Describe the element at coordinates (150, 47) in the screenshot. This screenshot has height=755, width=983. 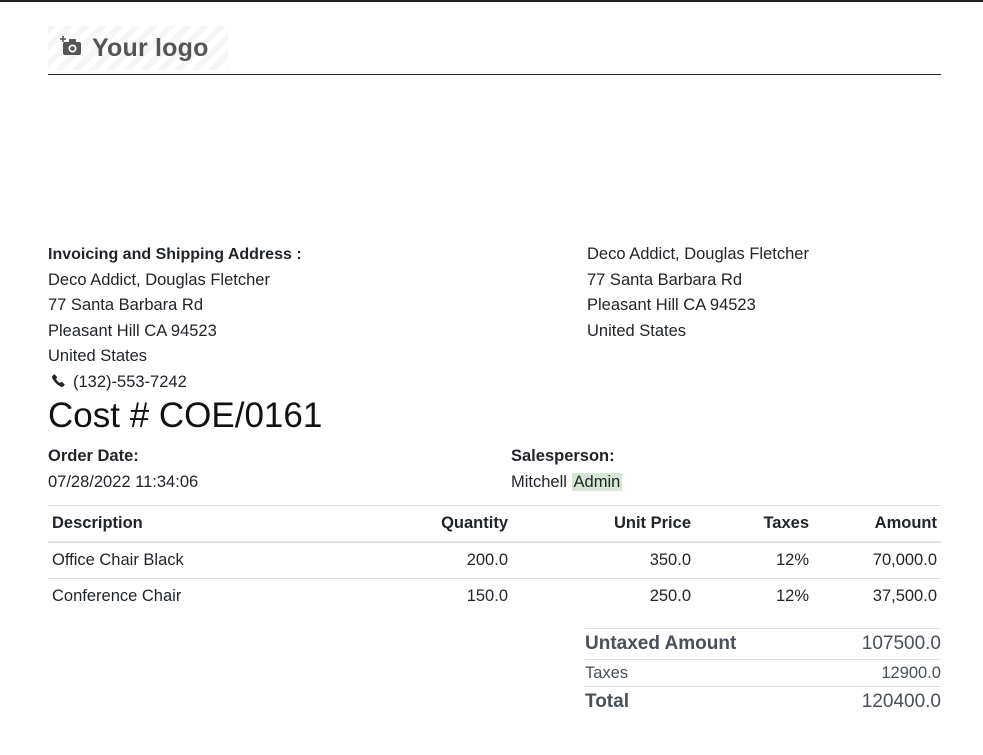
I see `logo-text: Your logo` at that location.